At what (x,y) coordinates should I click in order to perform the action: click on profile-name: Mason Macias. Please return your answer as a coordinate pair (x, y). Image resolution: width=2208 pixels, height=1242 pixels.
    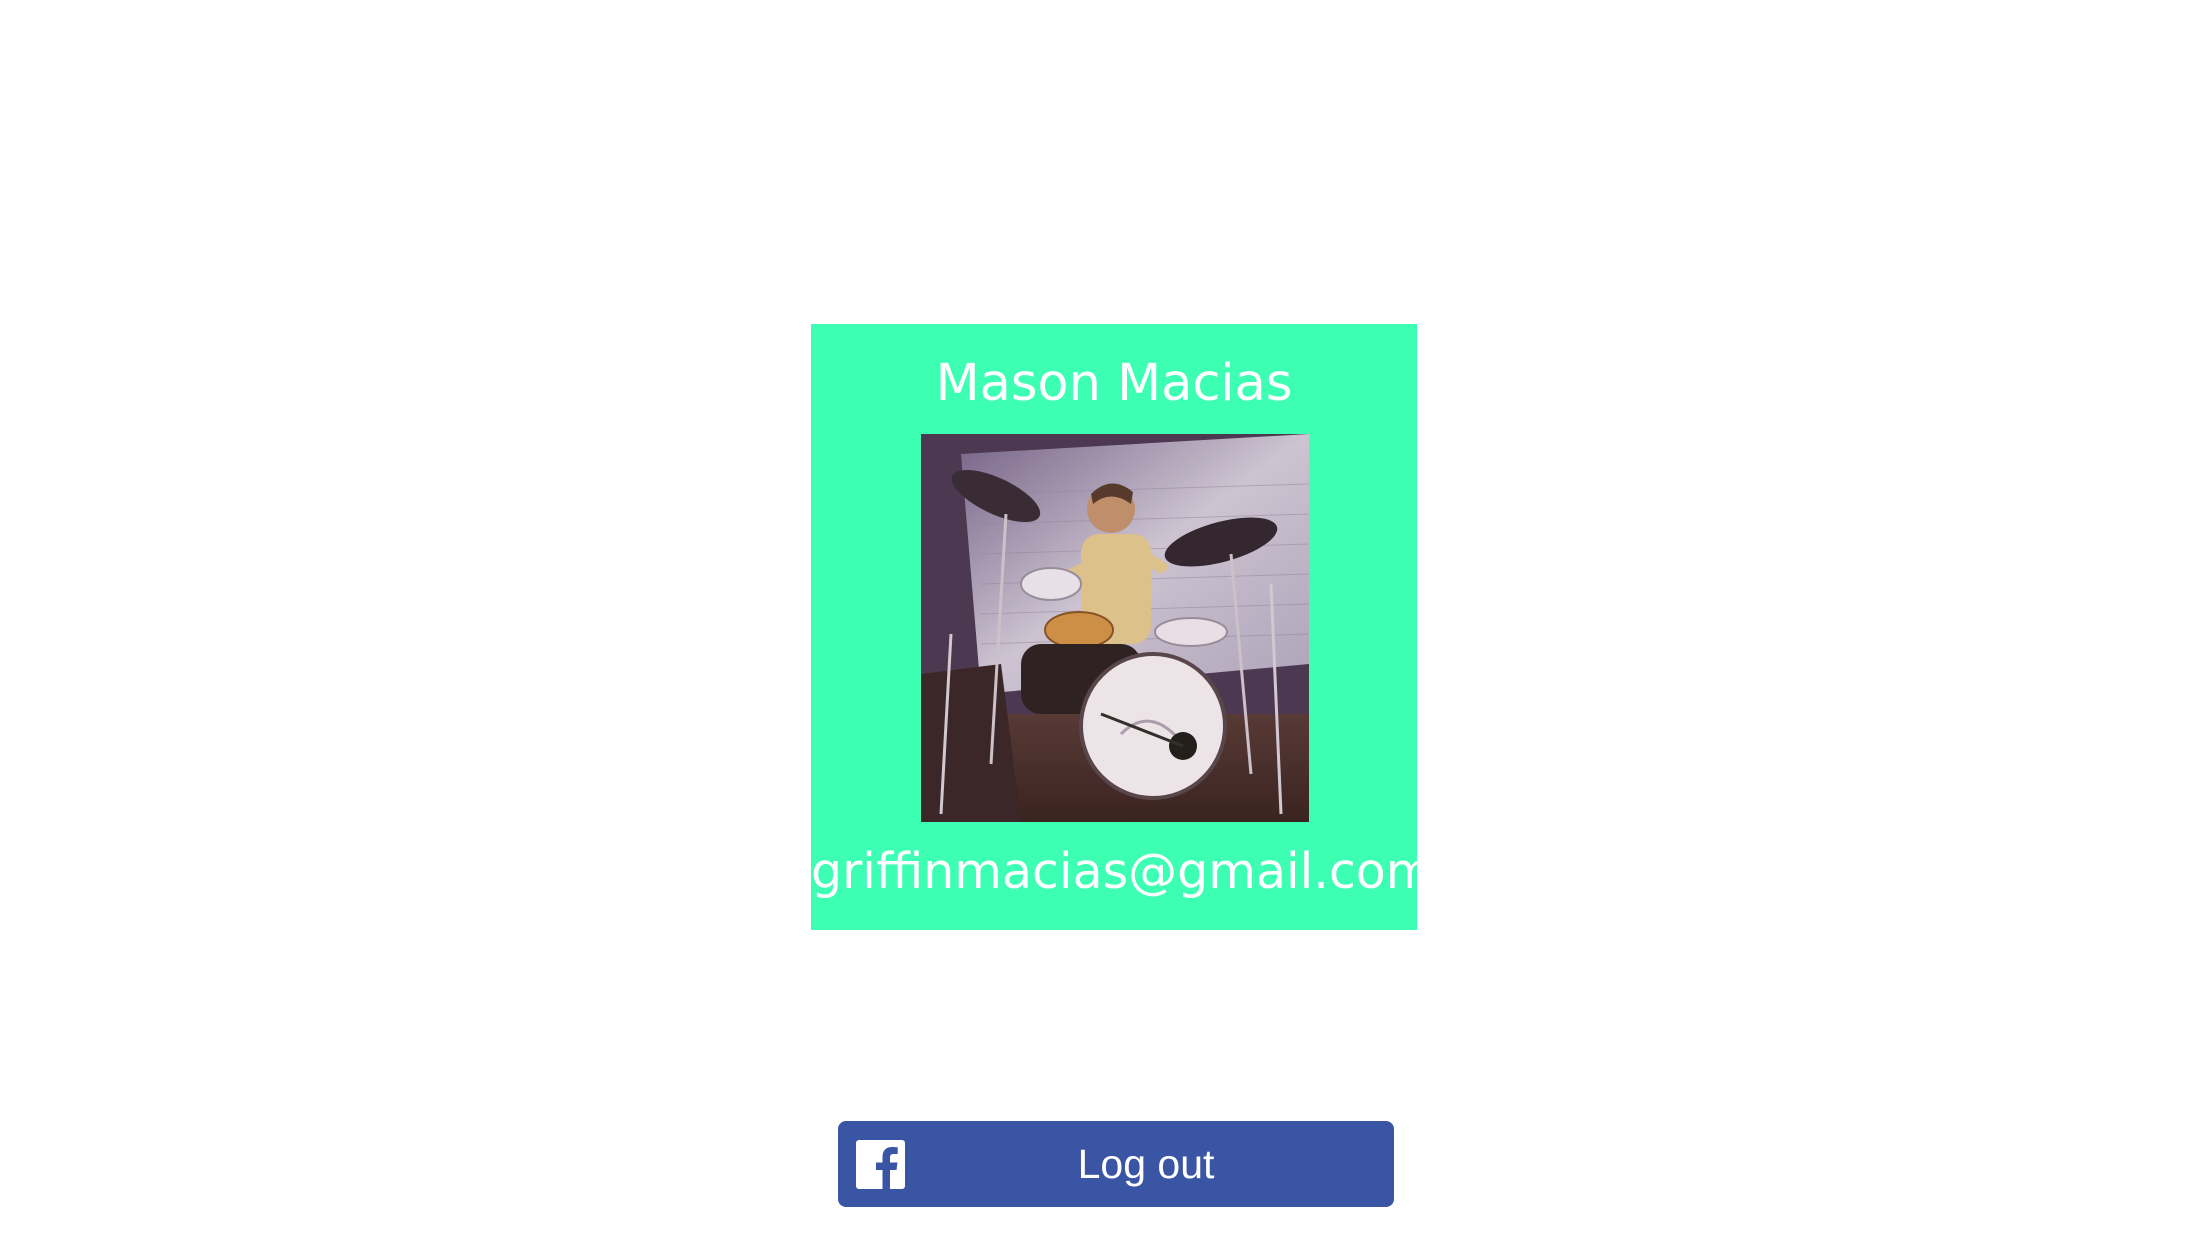
    Looking at the image, I should click on (1114, 383).